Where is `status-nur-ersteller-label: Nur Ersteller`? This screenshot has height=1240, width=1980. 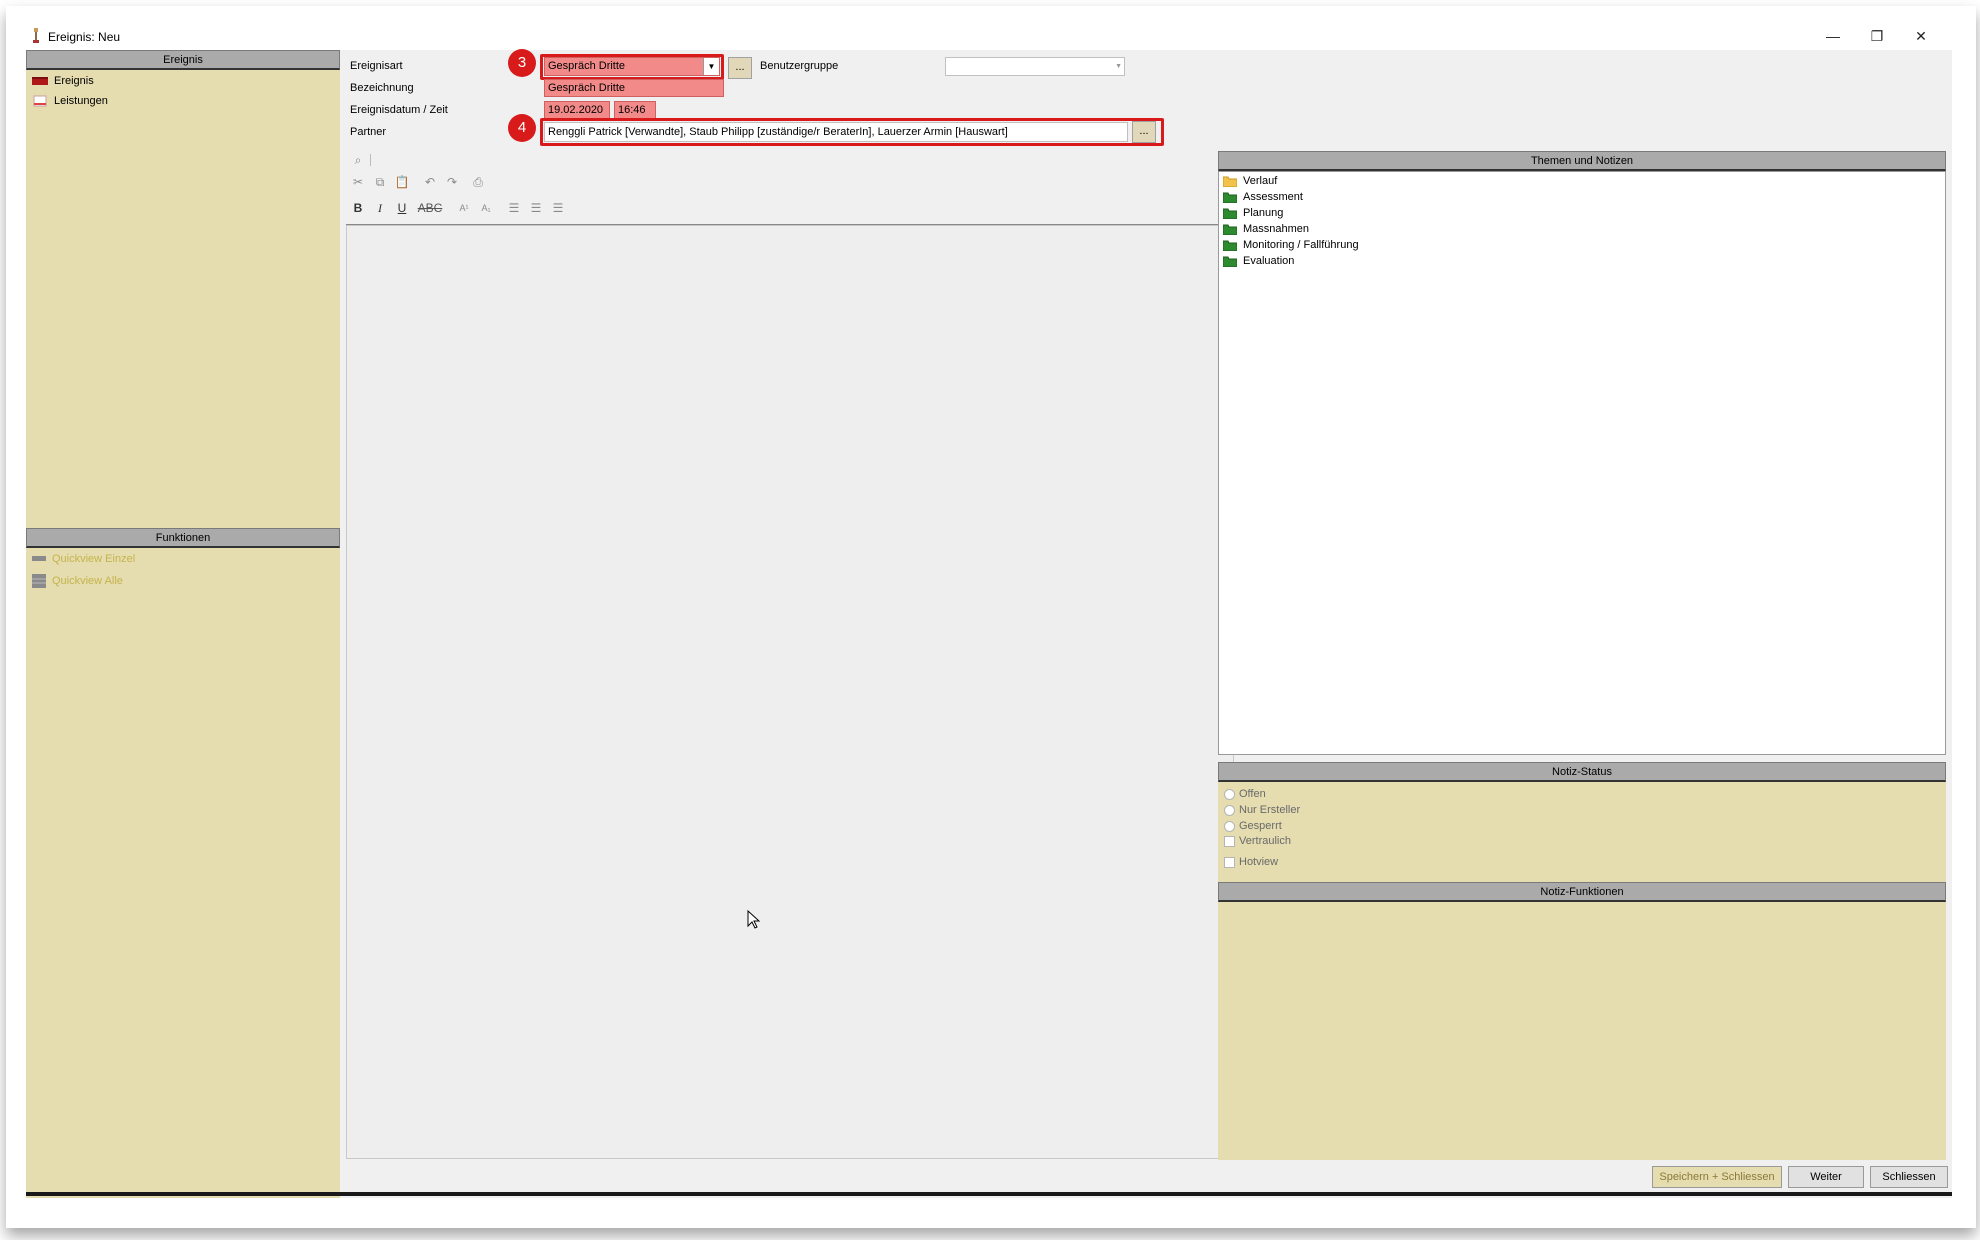
status-nur-ersteller-label: Nur Ersteller is located at coordinates (1270, 810).